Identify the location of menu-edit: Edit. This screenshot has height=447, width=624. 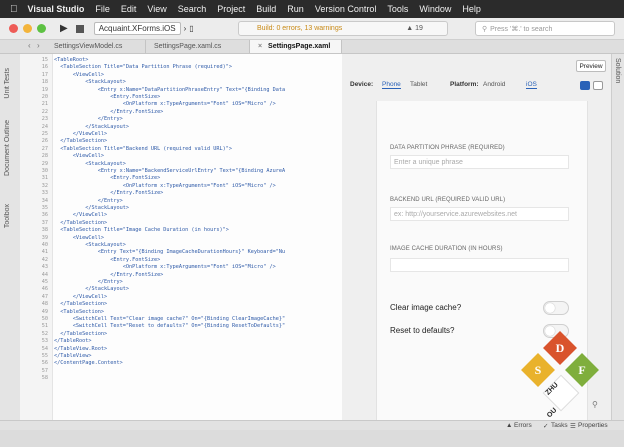
(129, 9).